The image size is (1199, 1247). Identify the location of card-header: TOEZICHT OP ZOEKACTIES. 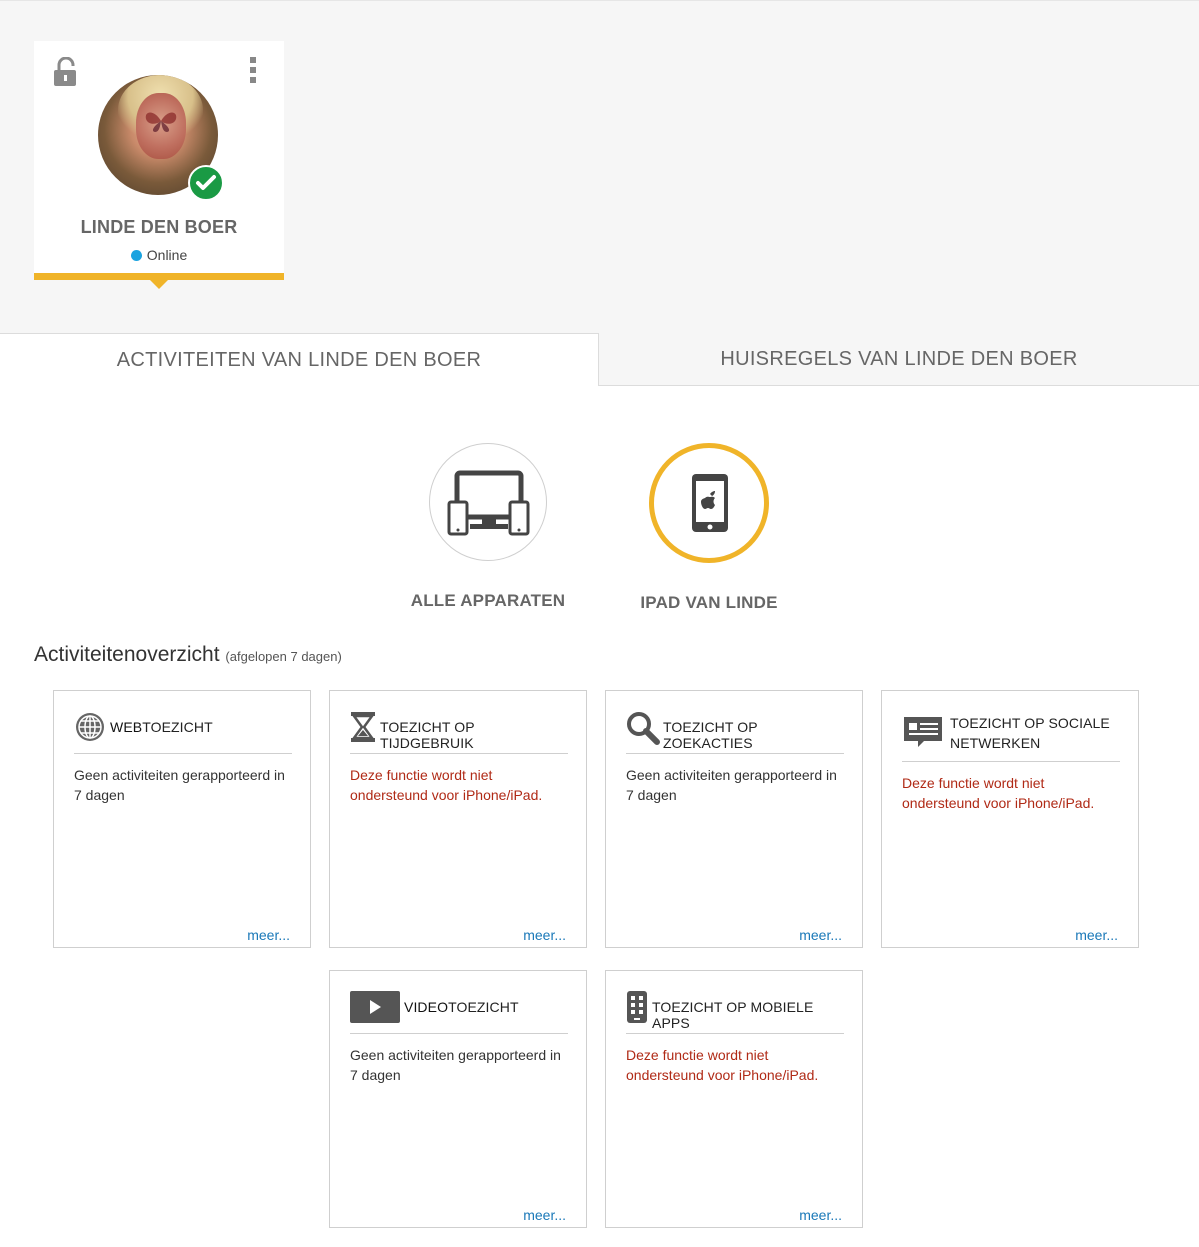
(735, 731).